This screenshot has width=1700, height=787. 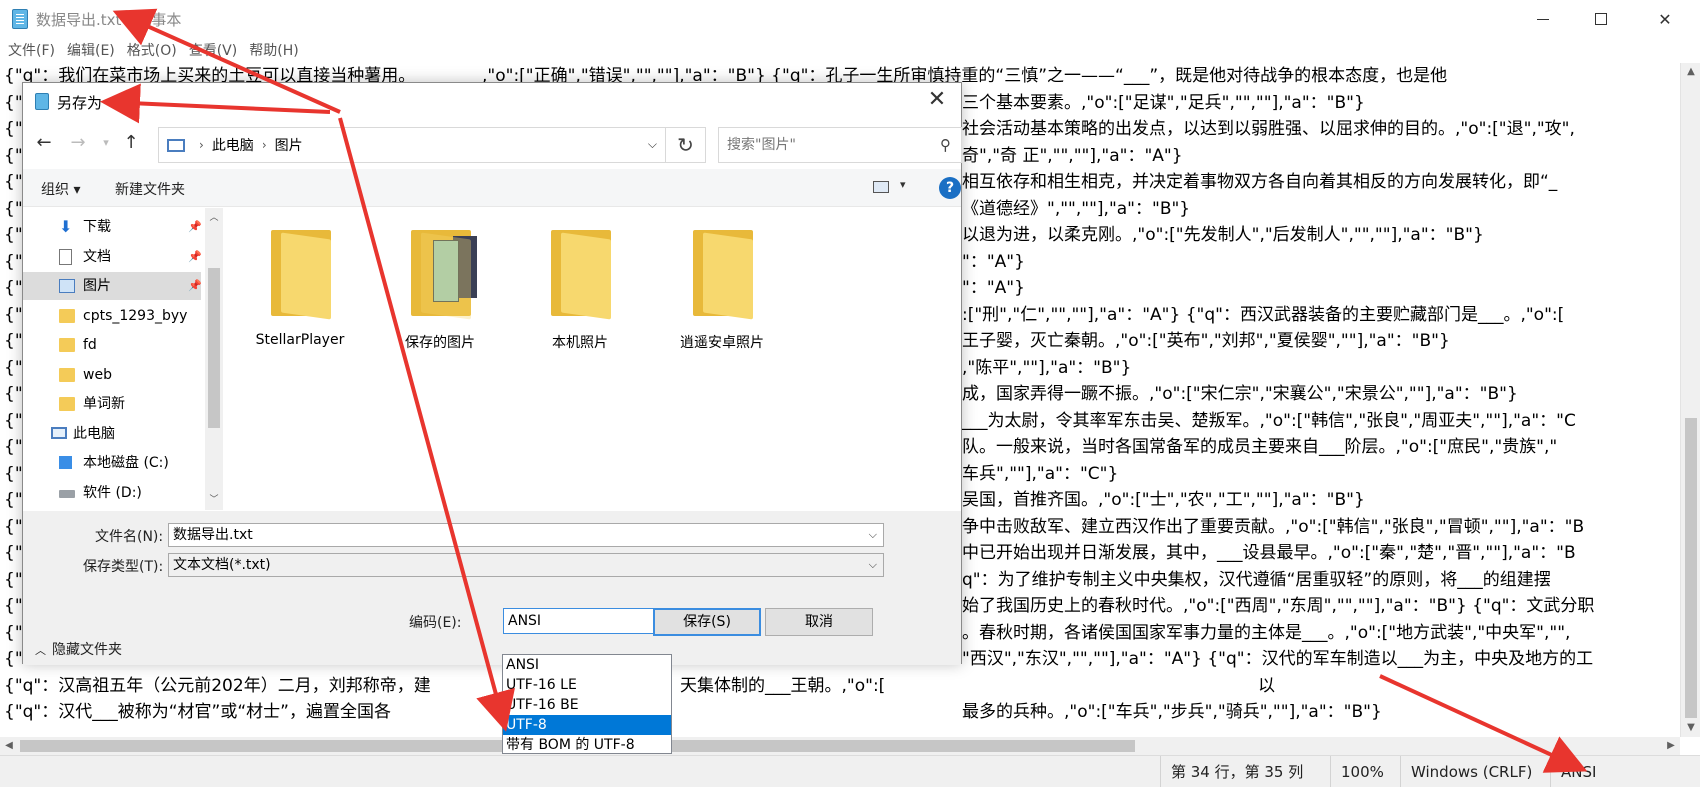 What do you see at coordinates (176, 145) in the screenshot?
I see `computer-icon` at bounding box center [176, 145].